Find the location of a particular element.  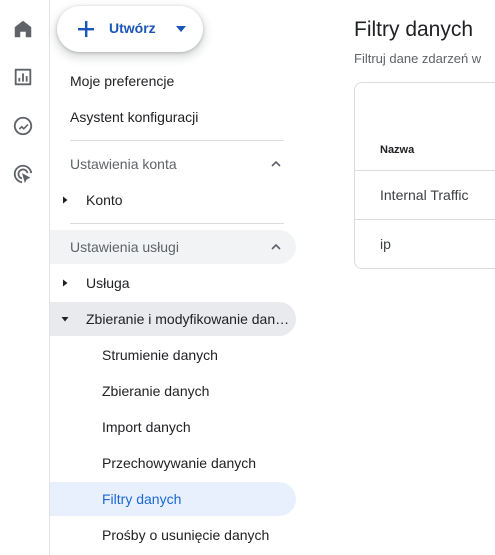

nav-item-data-collection-settings: Zbieranie danych is located at coordinates (173, 391).